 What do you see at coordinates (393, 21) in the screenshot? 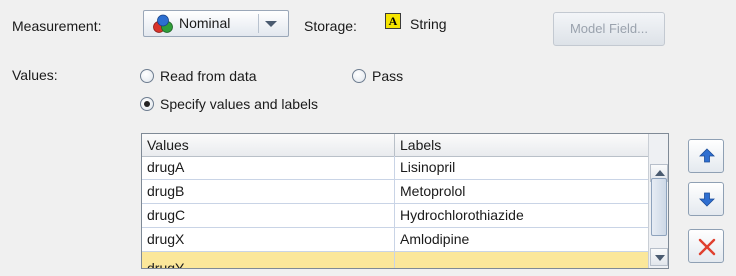
I see `string-storage-icon: A` at bounding box center [393, 21].